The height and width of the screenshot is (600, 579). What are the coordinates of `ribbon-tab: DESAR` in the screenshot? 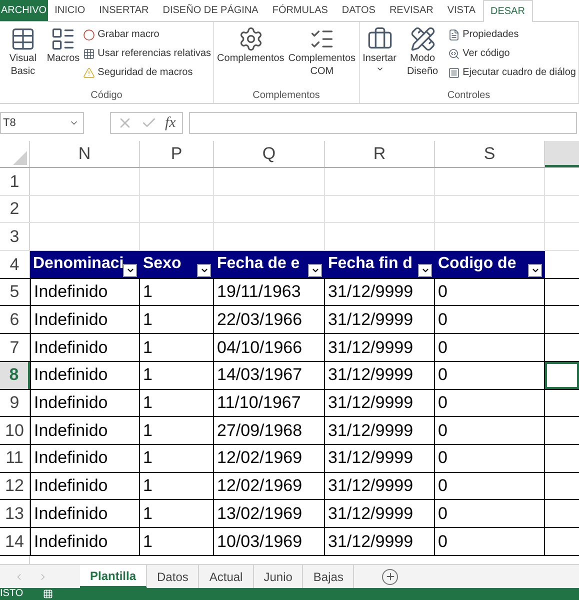 It's located at (507, 11).